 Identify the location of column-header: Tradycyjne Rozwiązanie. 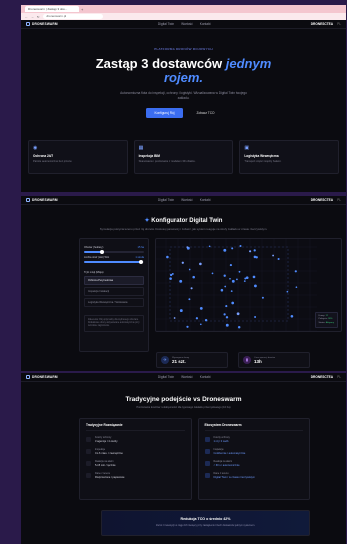
(135, 427).